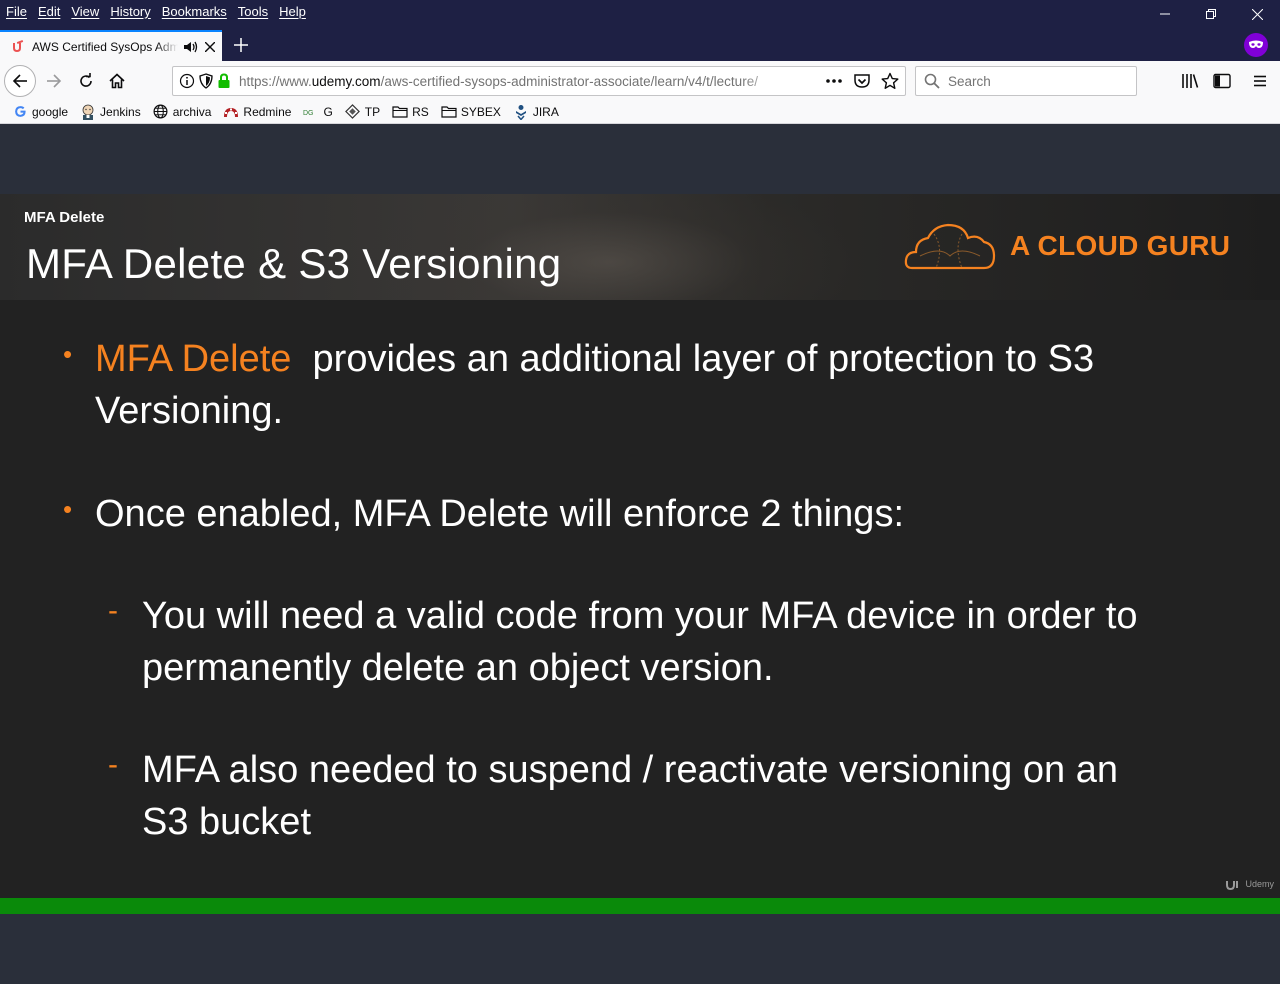  I want to click on bookmark-label: RS, so click(420, 111).